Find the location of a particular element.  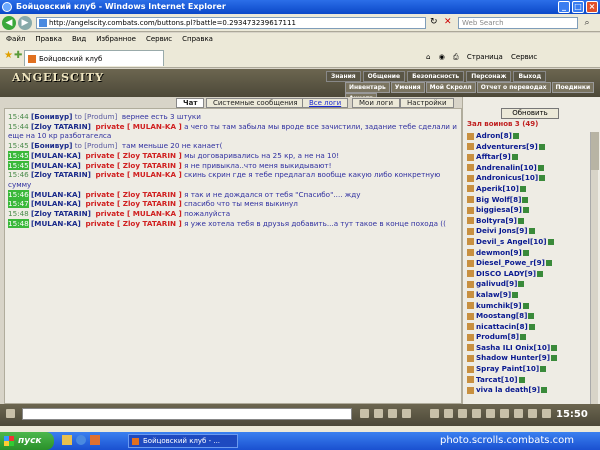

clear-icon is located at coordinates (434, 413).